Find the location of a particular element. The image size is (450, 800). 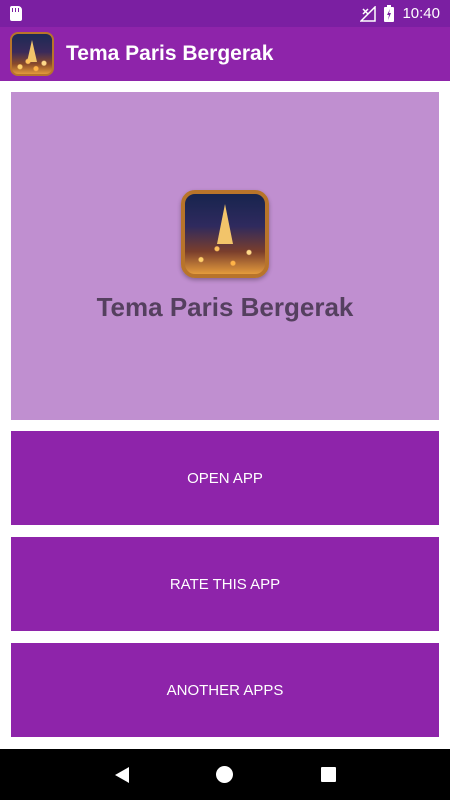

back-icon is located at coordinates (121, 774).